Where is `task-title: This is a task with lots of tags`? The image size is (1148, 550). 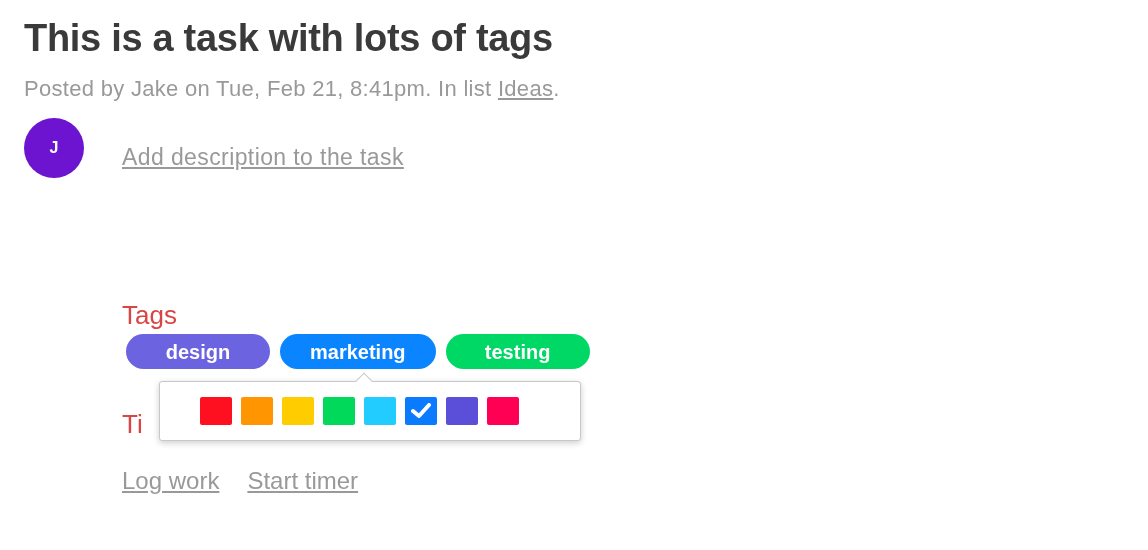
task-title: This is a task with lots of tags is located at coordinates (289, 38).